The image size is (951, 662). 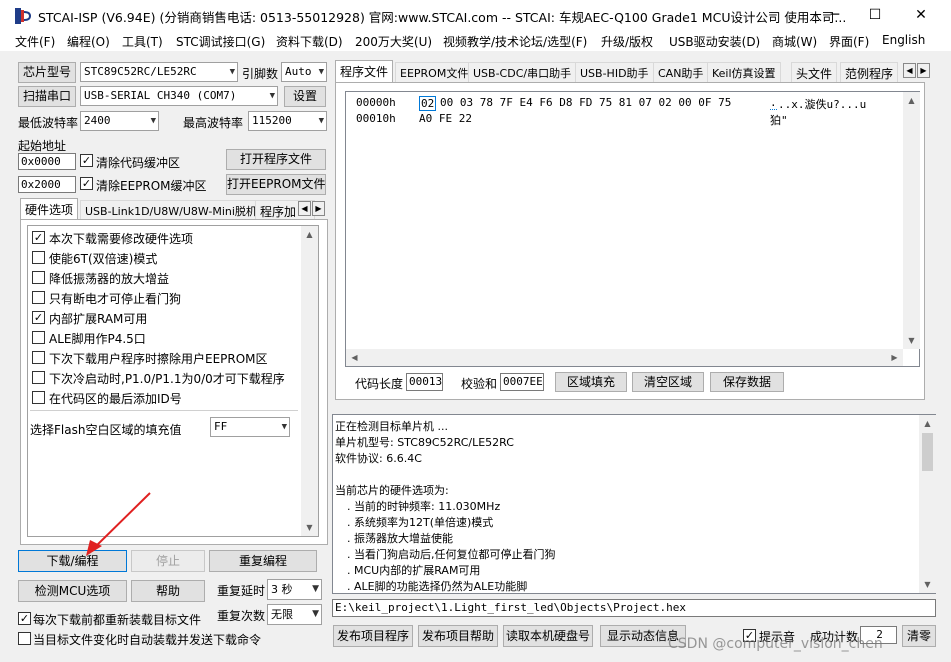 I want to click on clear-eeprom-checkbox: ✓, so click(x=86, y=183).